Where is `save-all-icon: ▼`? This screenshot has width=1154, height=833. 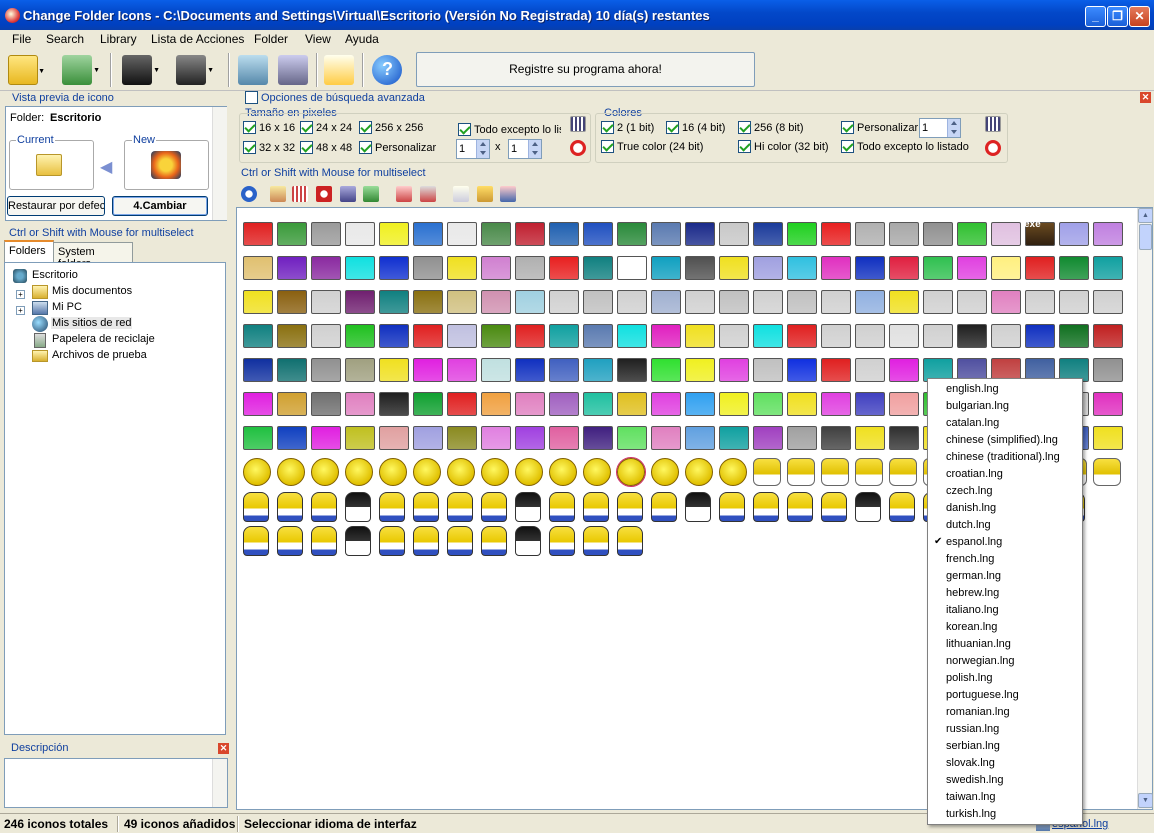 save-all-icon: ▼ is located at coordinates (195, 70).